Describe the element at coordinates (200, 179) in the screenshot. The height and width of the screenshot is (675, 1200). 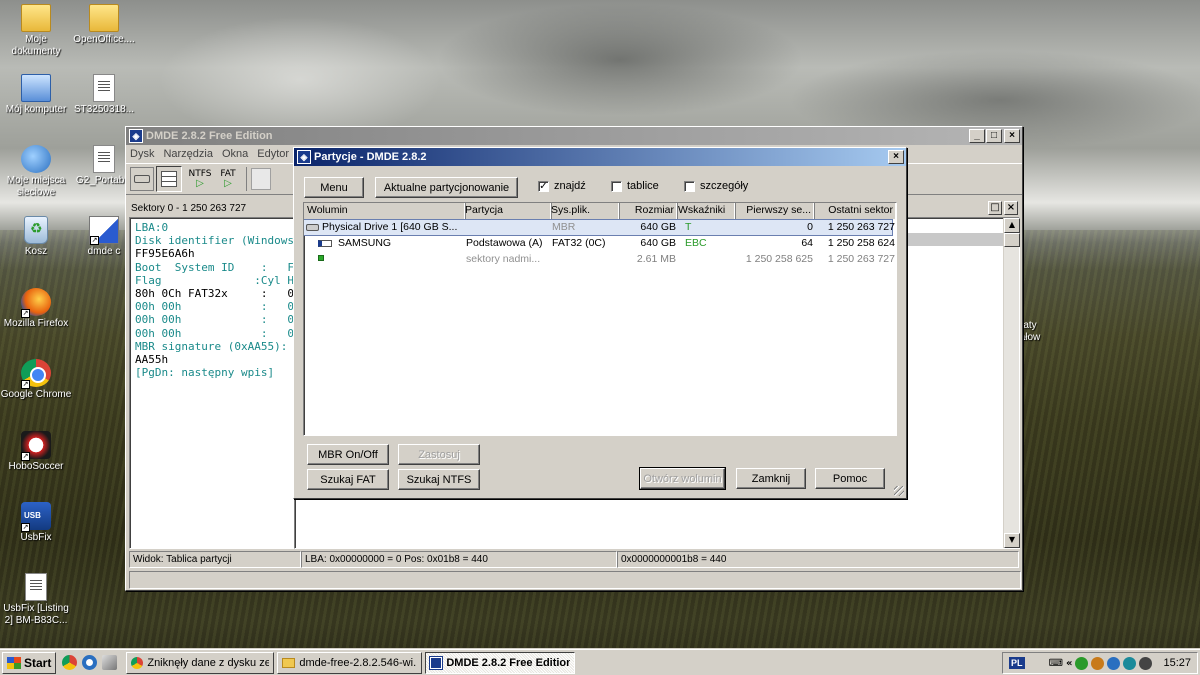
I see `ntfs-button: NTFS ▷` at that location.